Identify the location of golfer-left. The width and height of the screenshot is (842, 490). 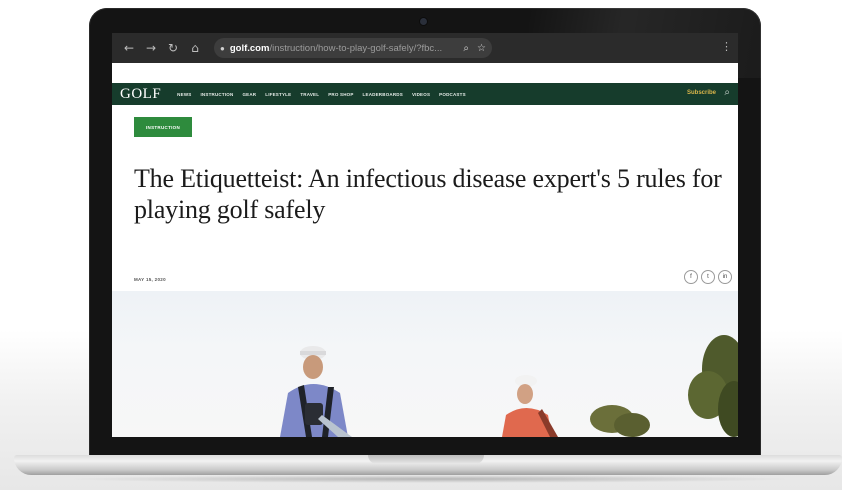
(316, 391).